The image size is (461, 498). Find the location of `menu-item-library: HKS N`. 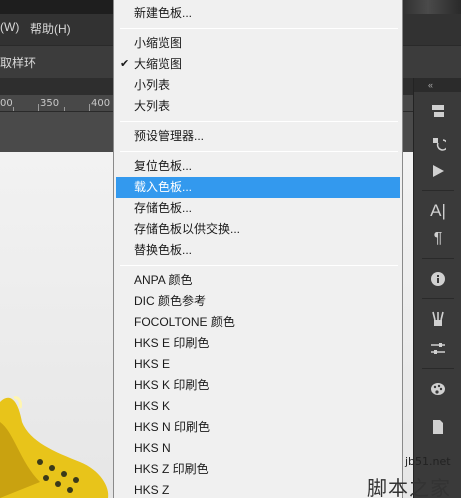

menu-item-library: HKS N is located at coordinates (258, 448).